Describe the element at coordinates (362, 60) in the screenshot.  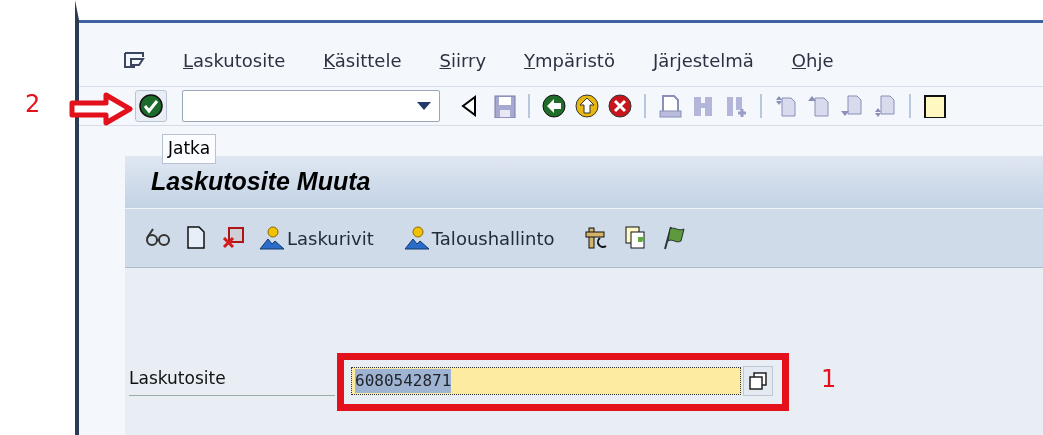
I see `menu-item: Käsittele` at that location.